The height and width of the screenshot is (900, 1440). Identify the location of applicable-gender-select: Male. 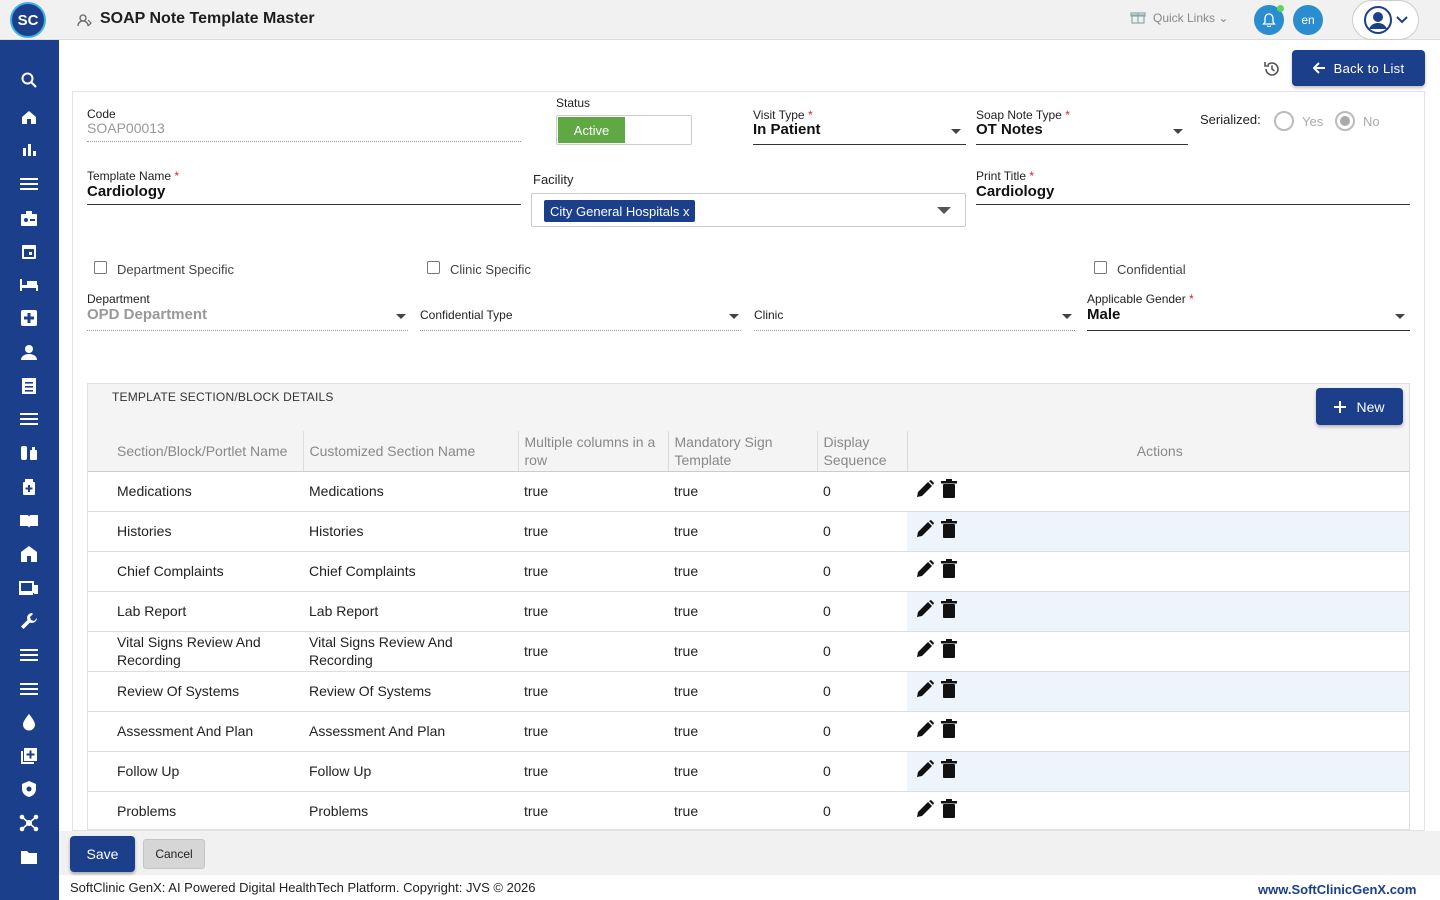
(1103, 314).